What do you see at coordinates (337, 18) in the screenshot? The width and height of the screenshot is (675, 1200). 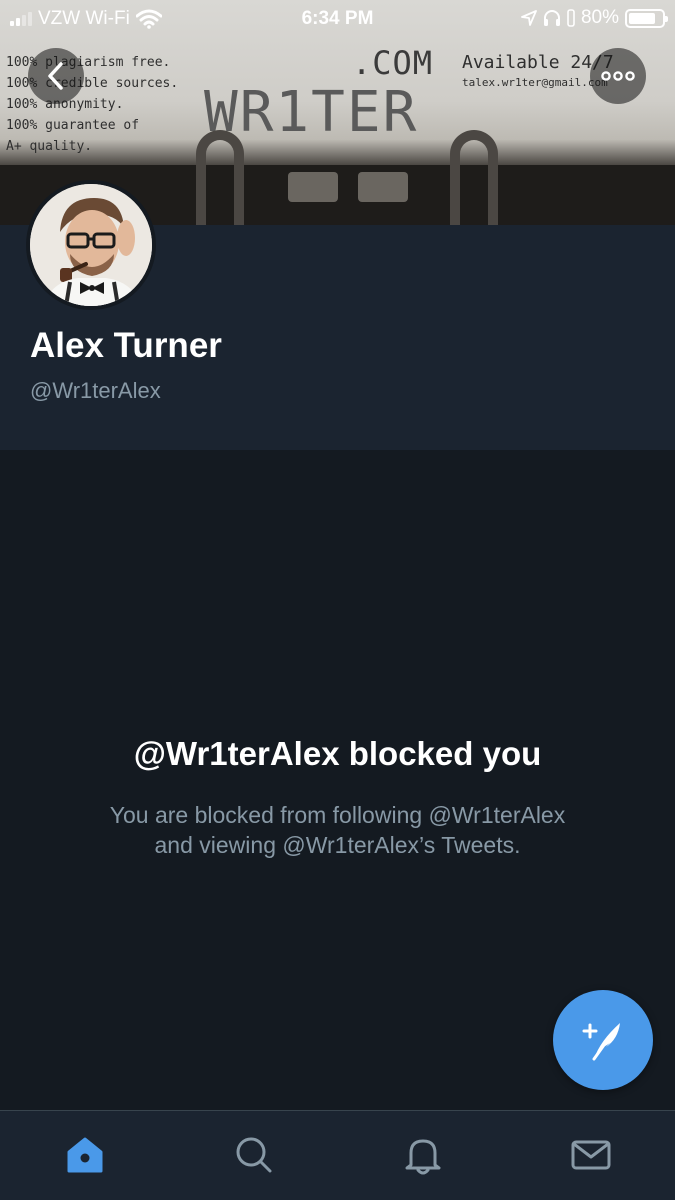 I see `status-bar: VZW Wi-Fi 6:34 PM 80%` at bounding box center [337, 18].